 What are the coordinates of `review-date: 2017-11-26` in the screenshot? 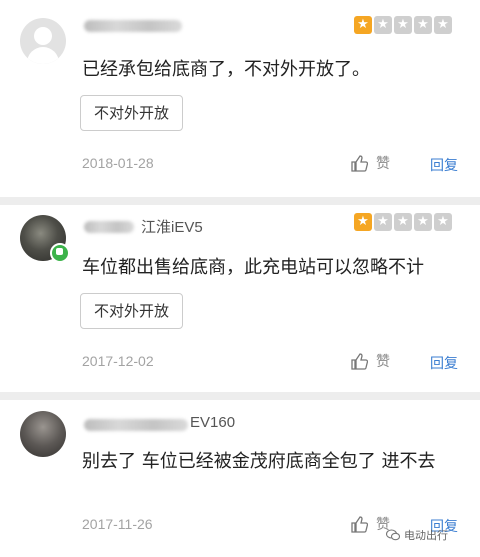 It's located at (117, 524).